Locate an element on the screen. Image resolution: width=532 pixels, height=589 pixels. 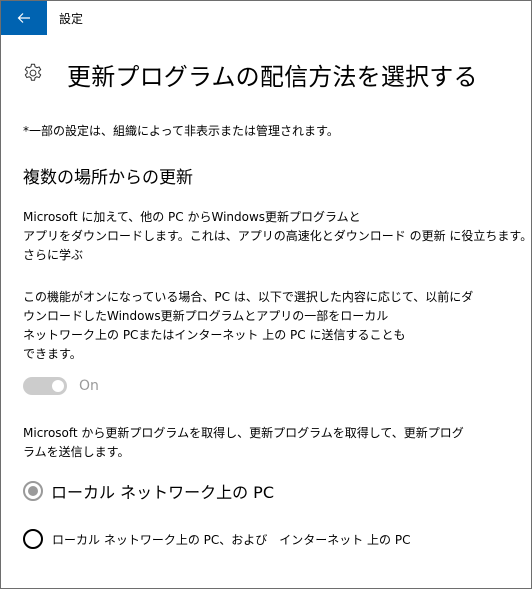
radio-label-local-network: ローカル ネットワーク上の PC is located at coordinates (162, 492).